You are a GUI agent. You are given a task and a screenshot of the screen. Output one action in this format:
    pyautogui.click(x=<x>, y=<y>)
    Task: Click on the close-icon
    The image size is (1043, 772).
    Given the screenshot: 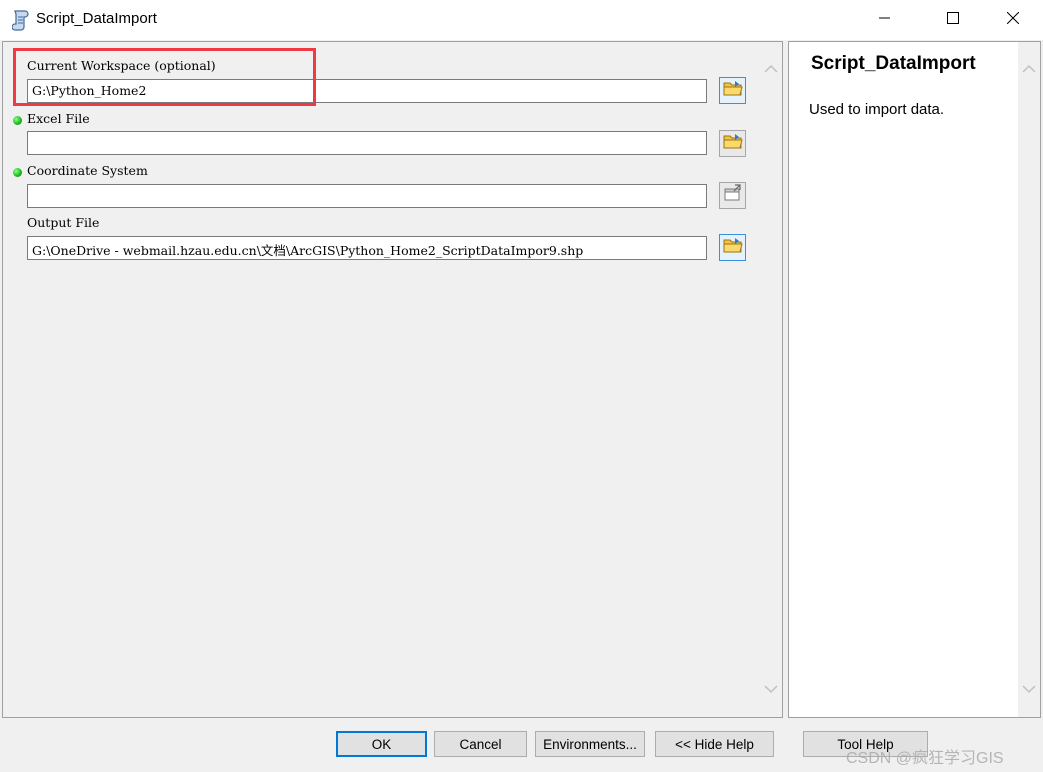 What is the action you would take?
    pyautogui.click(x=1013, y=20)
    